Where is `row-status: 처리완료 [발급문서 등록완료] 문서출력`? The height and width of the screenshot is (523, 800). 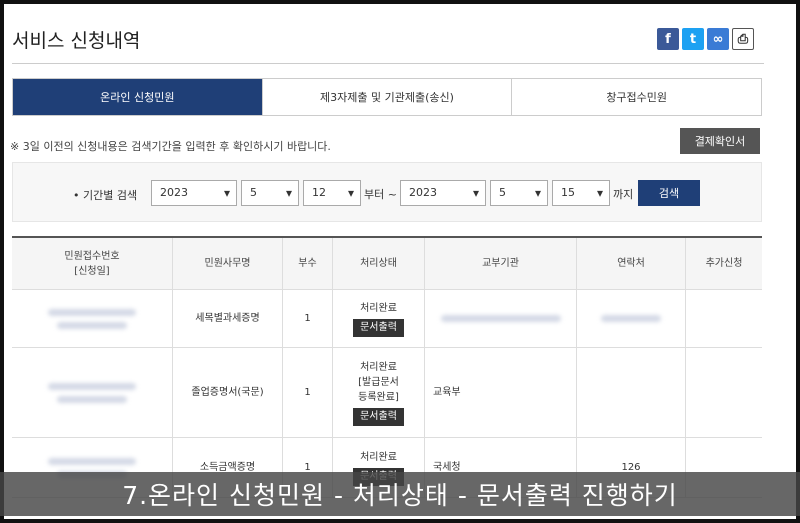
row-status: 처리완료 [발급문서 등록완료] 문서출력 is located at coordinates (378, 392).